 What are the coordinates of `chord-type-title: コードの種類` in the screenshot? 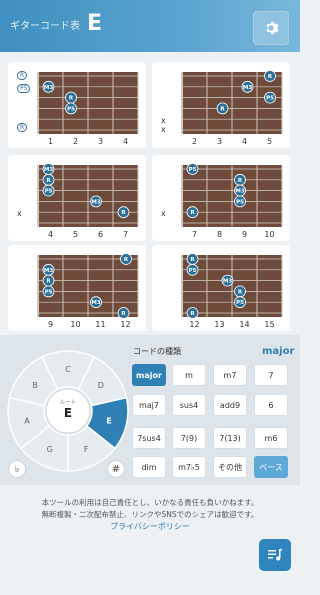 It's located at (157, 351).